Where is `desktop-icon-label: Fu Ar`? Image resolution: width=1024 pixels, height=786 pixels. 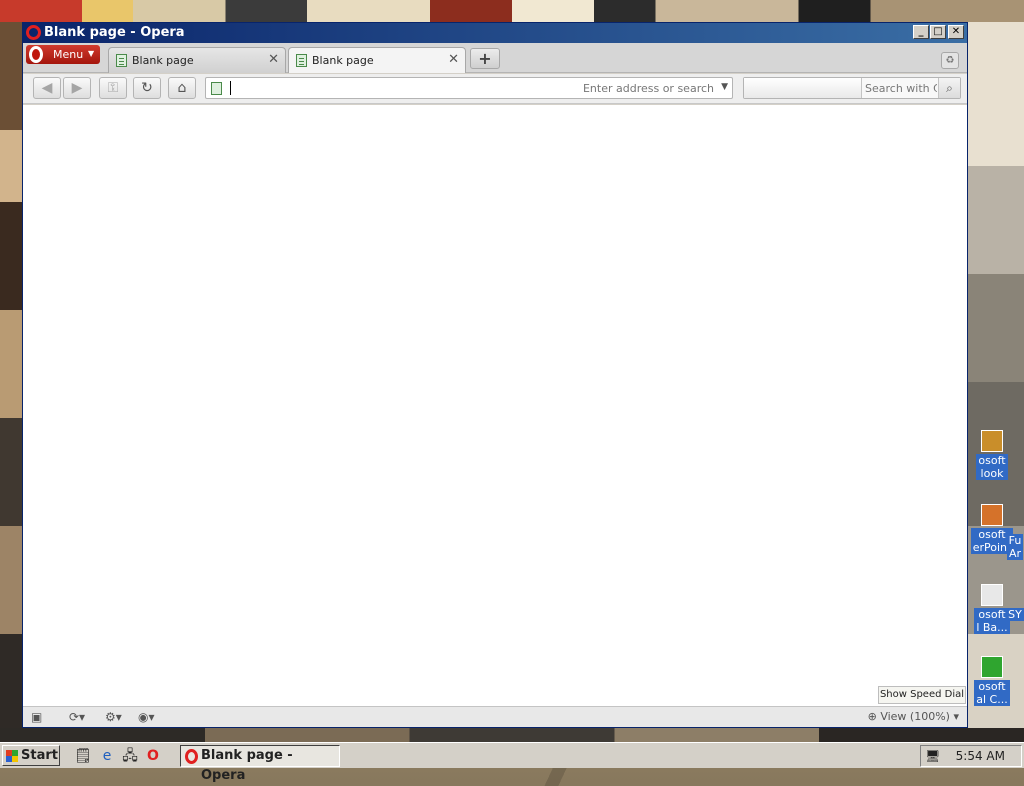
desktop-icon-label: Fu Ar is located at coordinates (1015, 547).